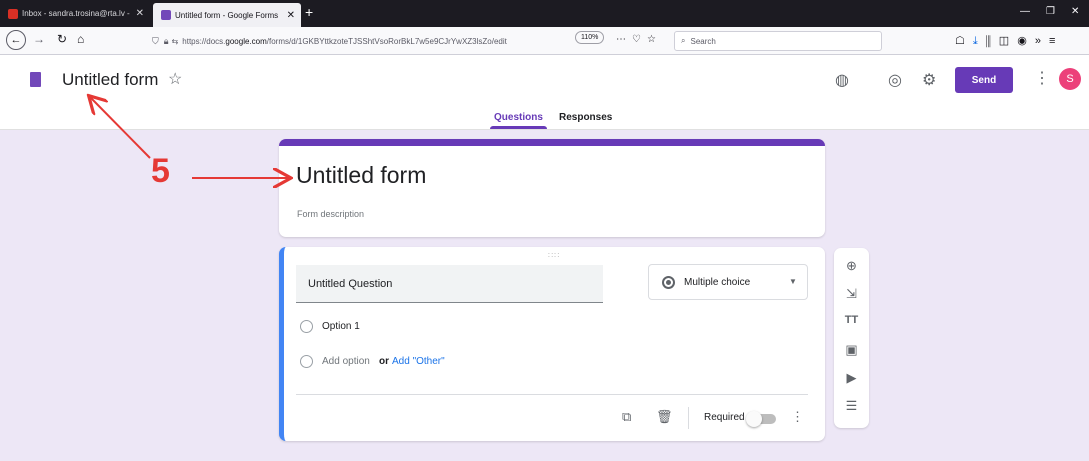 This screenshot has width=1089, height=461. Describe the element at coordinates (120, 128) in the screenshot. I see `arrow-to-doc-title` at that location.